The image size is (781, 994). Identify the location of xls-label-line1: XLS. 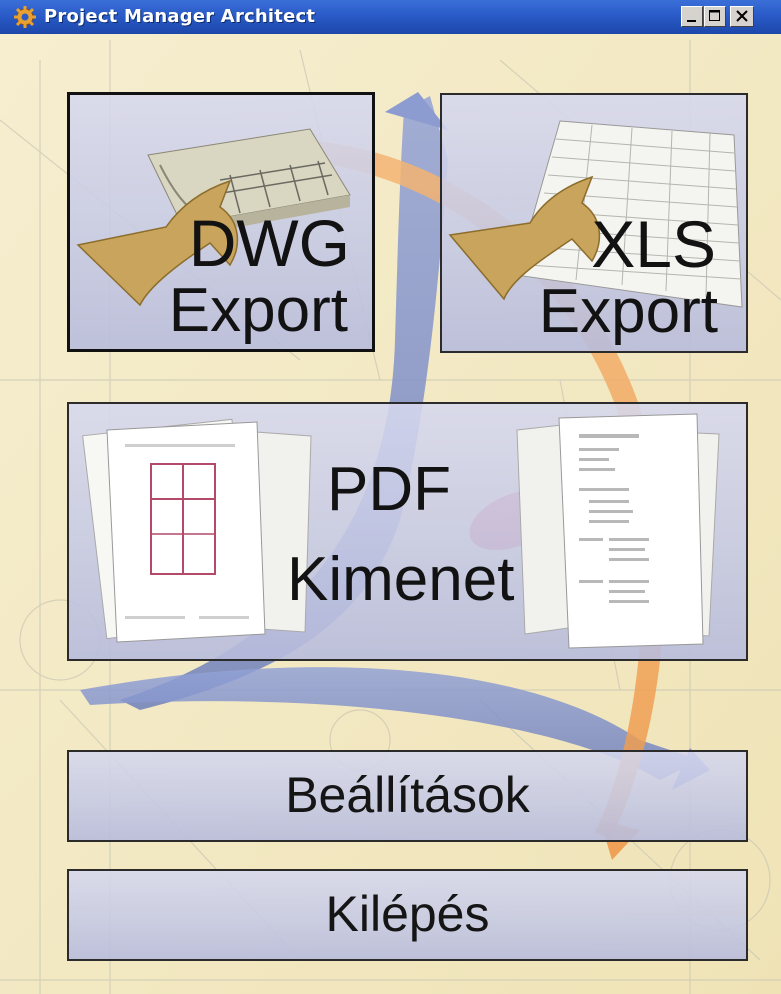
(653, 244).